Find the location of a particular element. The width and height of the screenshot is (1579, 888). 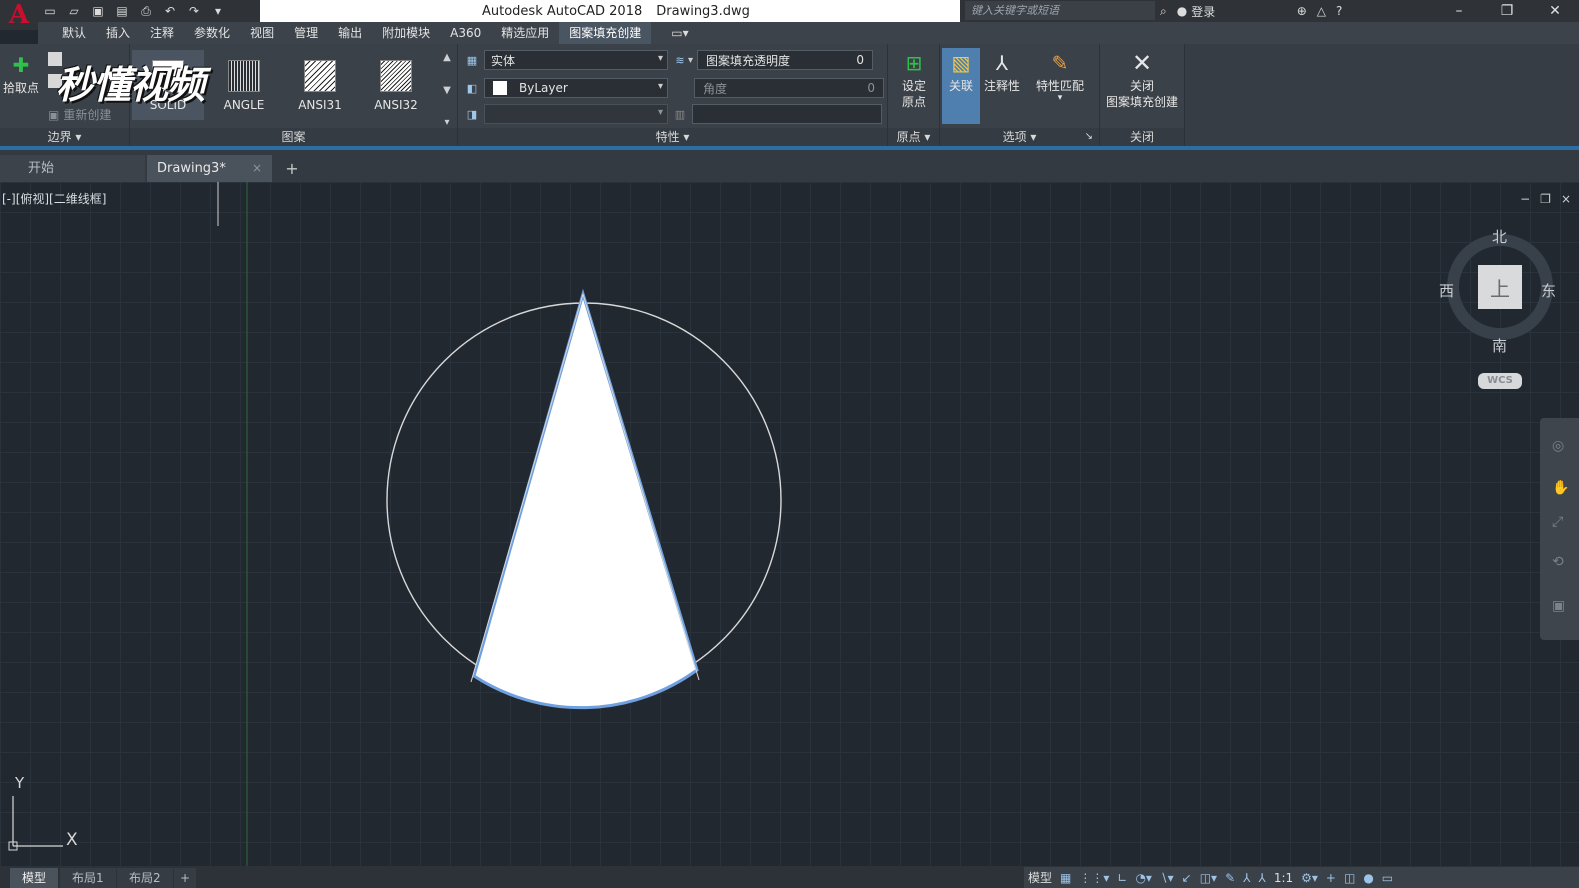

zoom-extents-icon: ⤢ is located at coordinates (1557, 522).